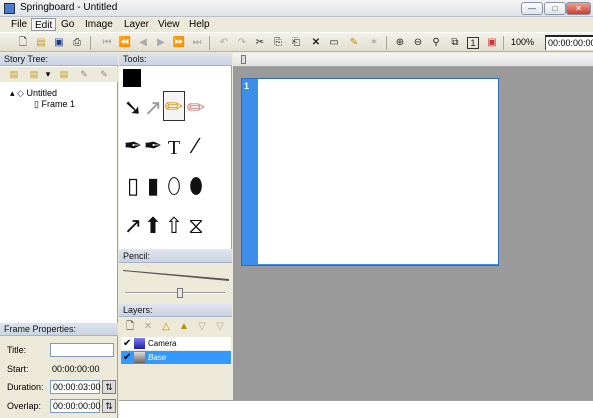 This screenshot has height=418, width=593. I want to click on expand-icon: ▴, so click(12, 93).